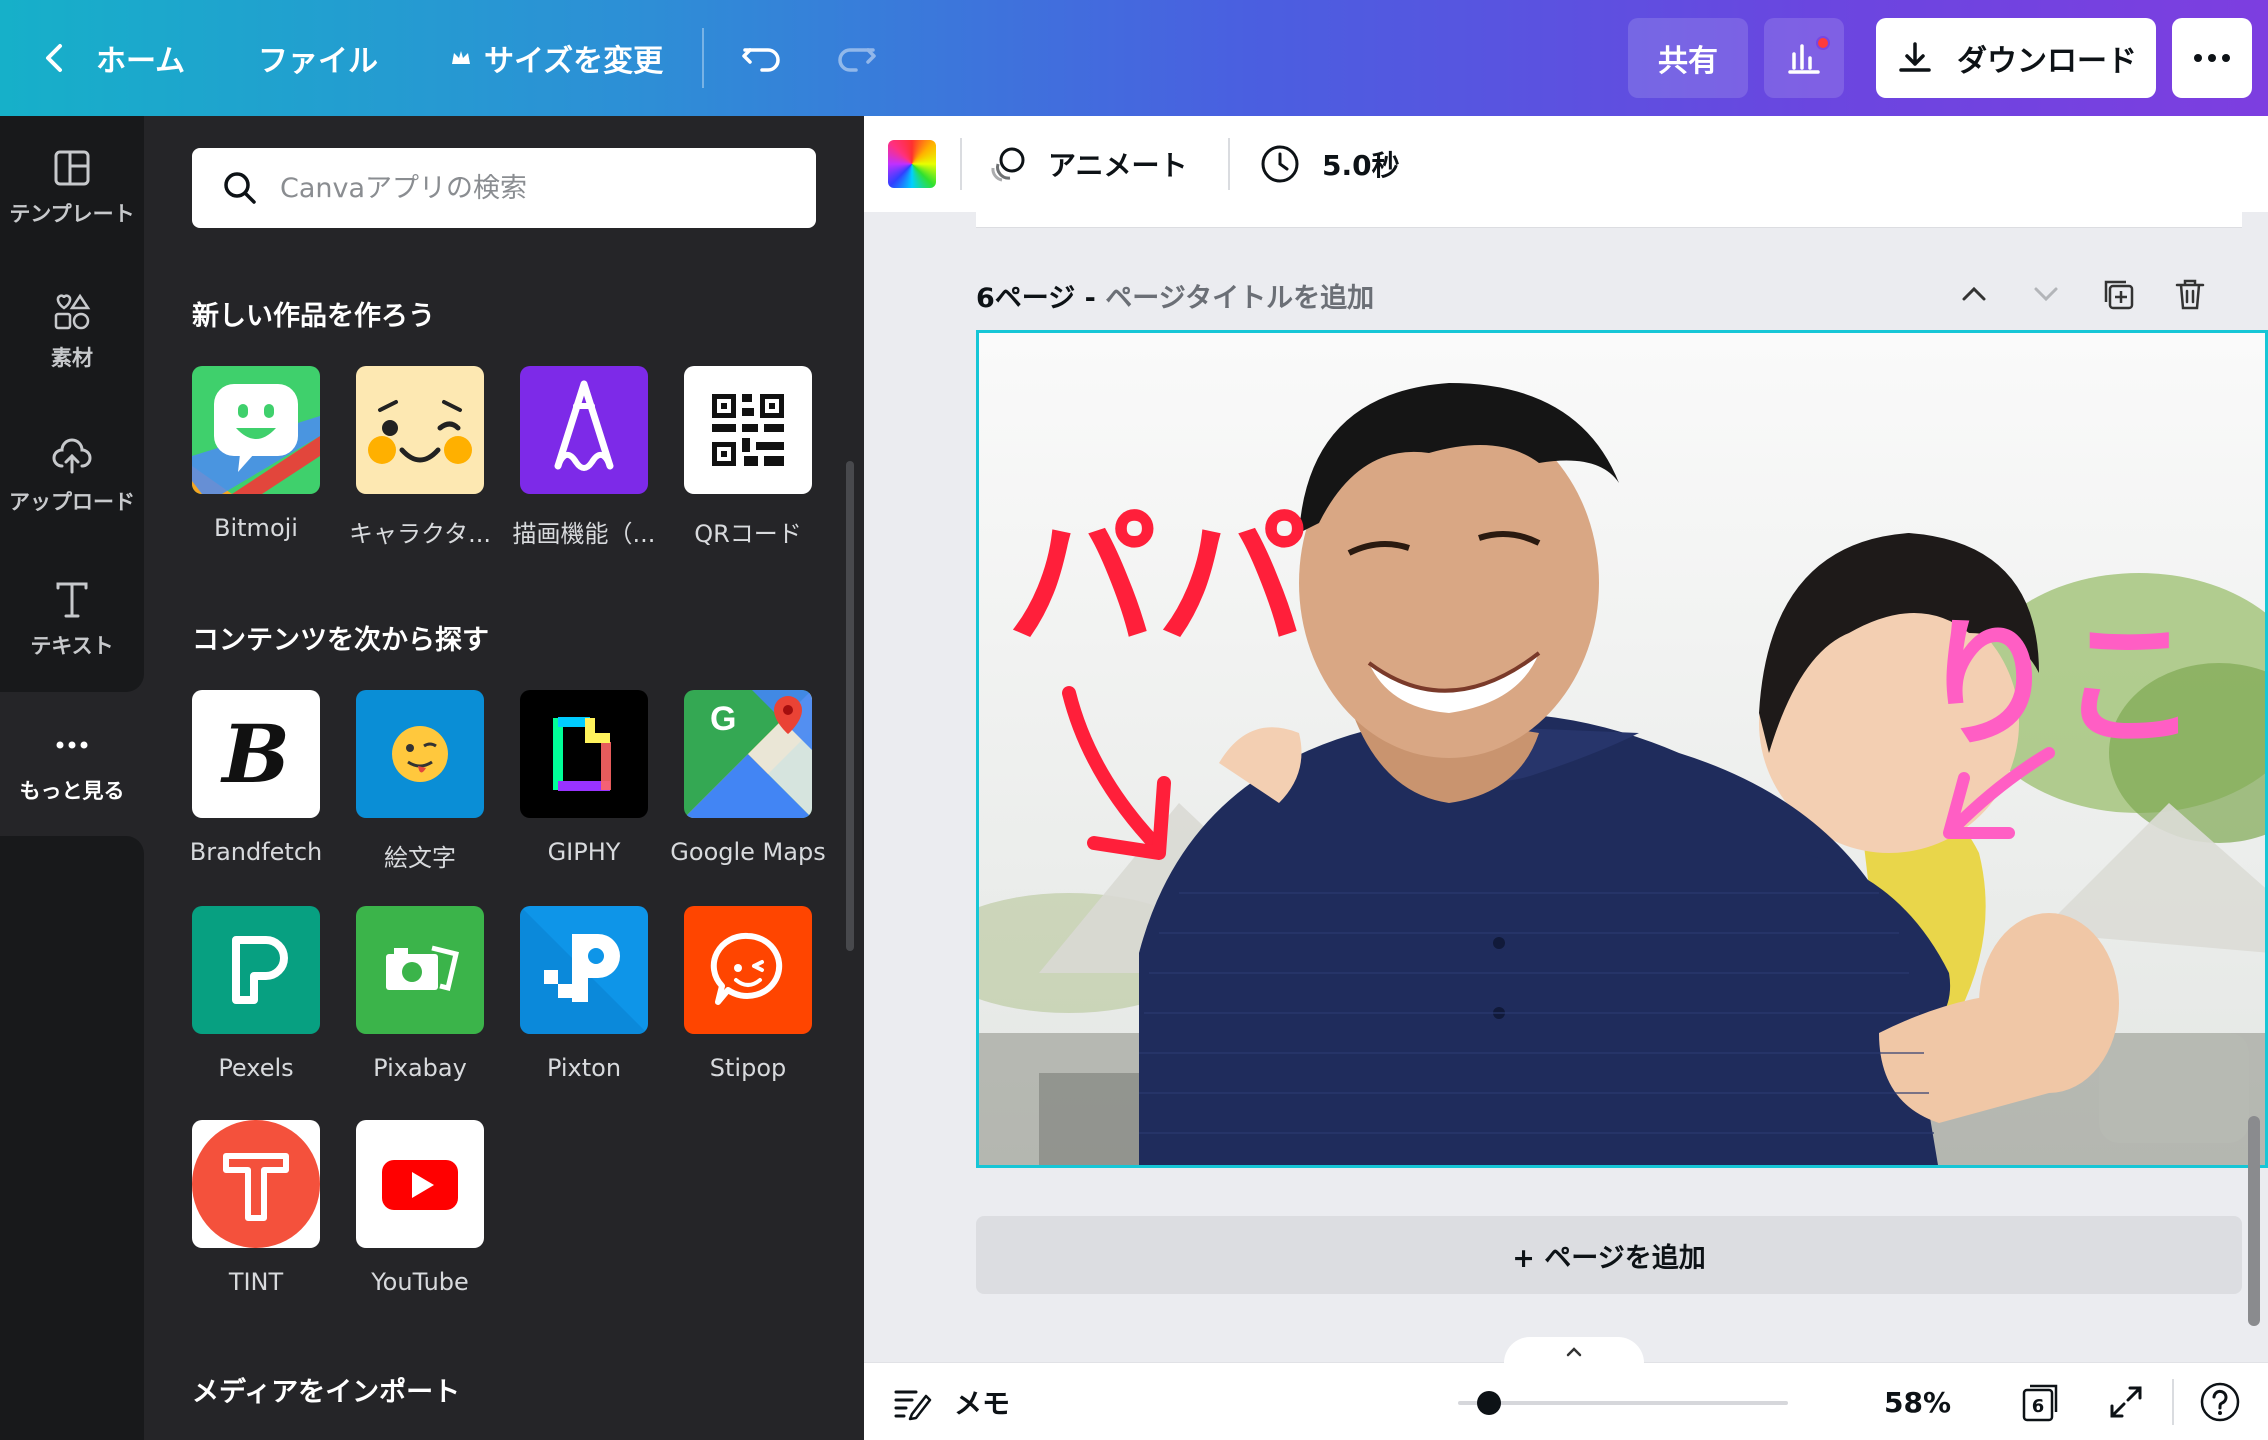 This screenshot has width=2268, height=1440. I want to click on app-label: Pixabay, so click(420, 1068).